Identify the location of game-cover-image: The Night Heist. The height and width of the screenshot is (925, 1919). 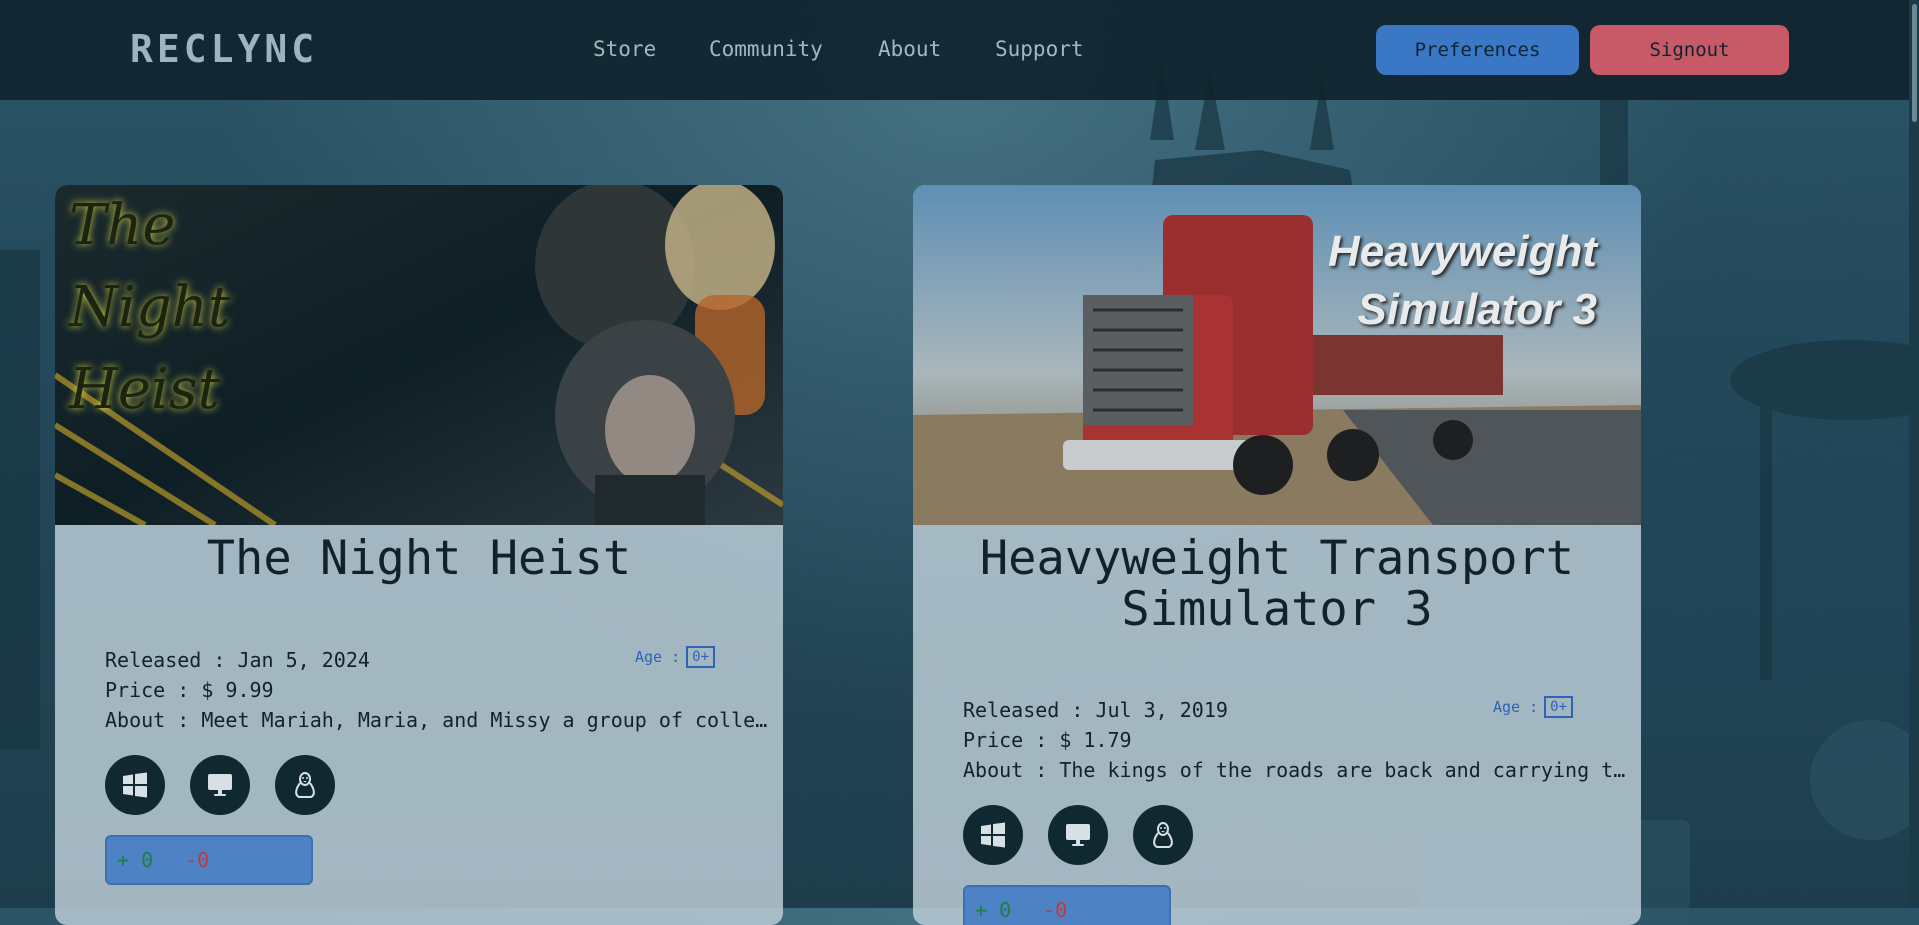
(419, 355).